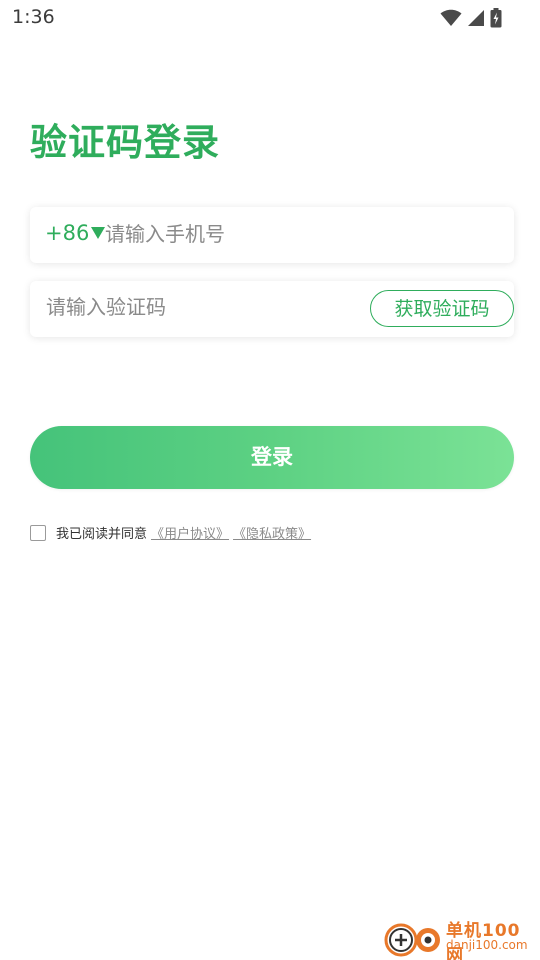 The image size is (540, 960). I want to click on privacy-policy-link: 《隐私政策》, so click(272, 532).